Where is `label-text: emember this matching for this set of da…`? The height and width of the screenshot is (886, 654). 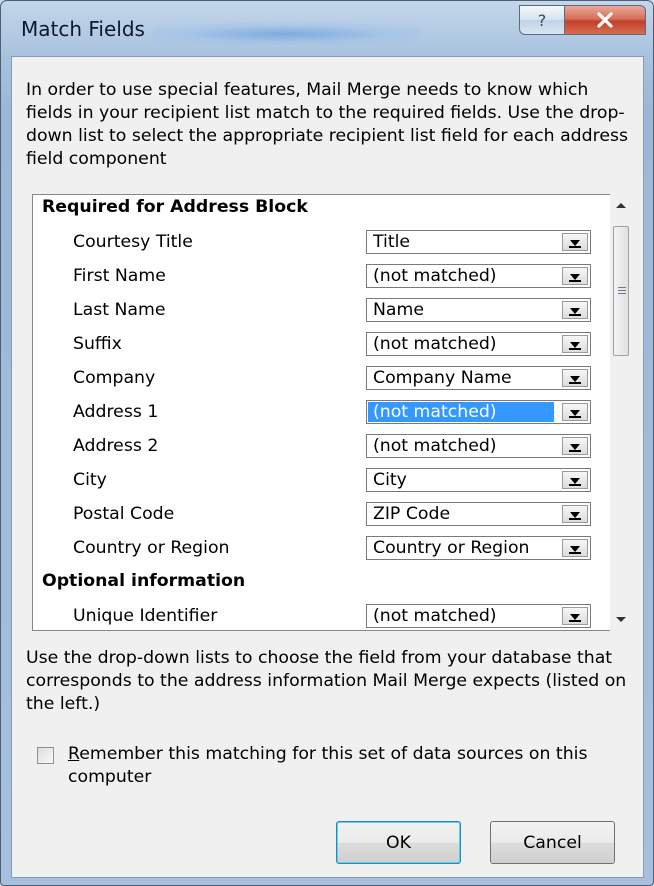 label-text: emember this matching for this set of da… is located at coordinates (328, 765).